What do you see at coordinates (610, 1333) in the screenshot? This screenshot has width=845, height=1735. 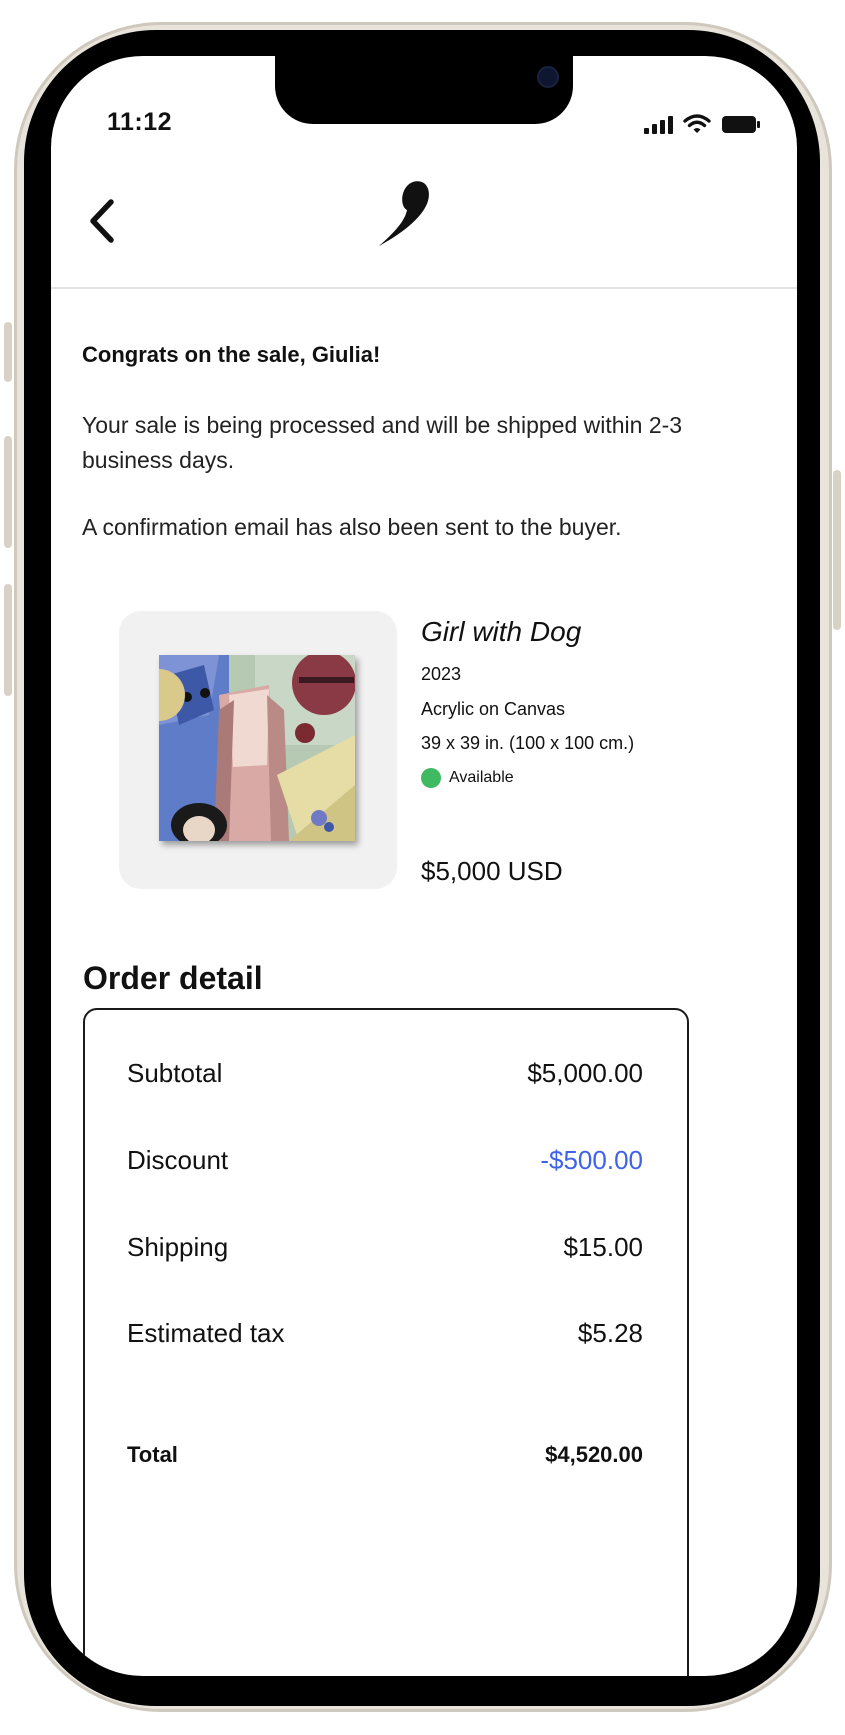 I see `row-value: $5.28` at bounding box center [610, 1333].